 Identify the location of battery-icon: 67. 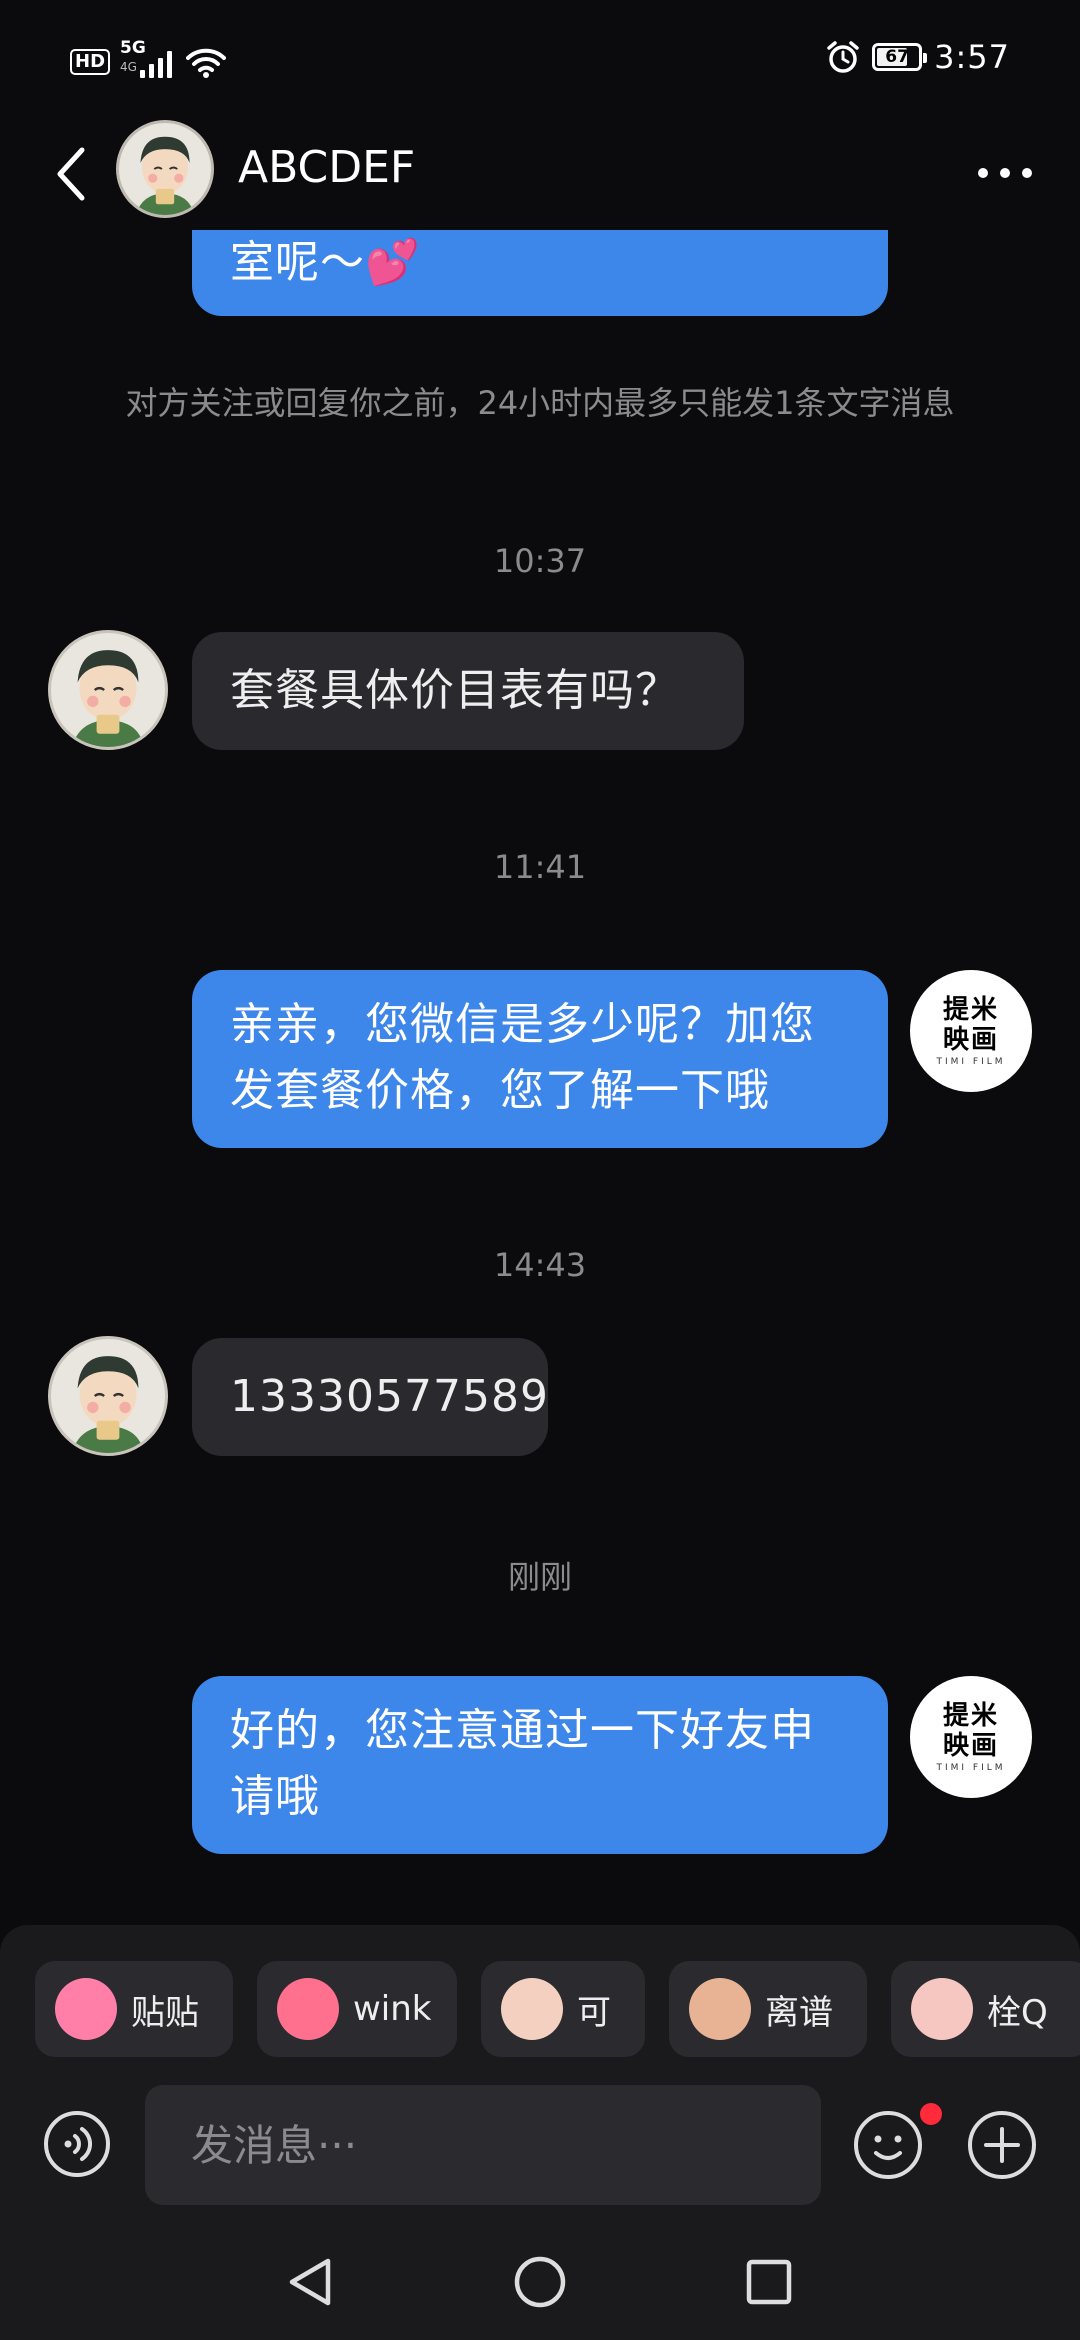
(900, 57).